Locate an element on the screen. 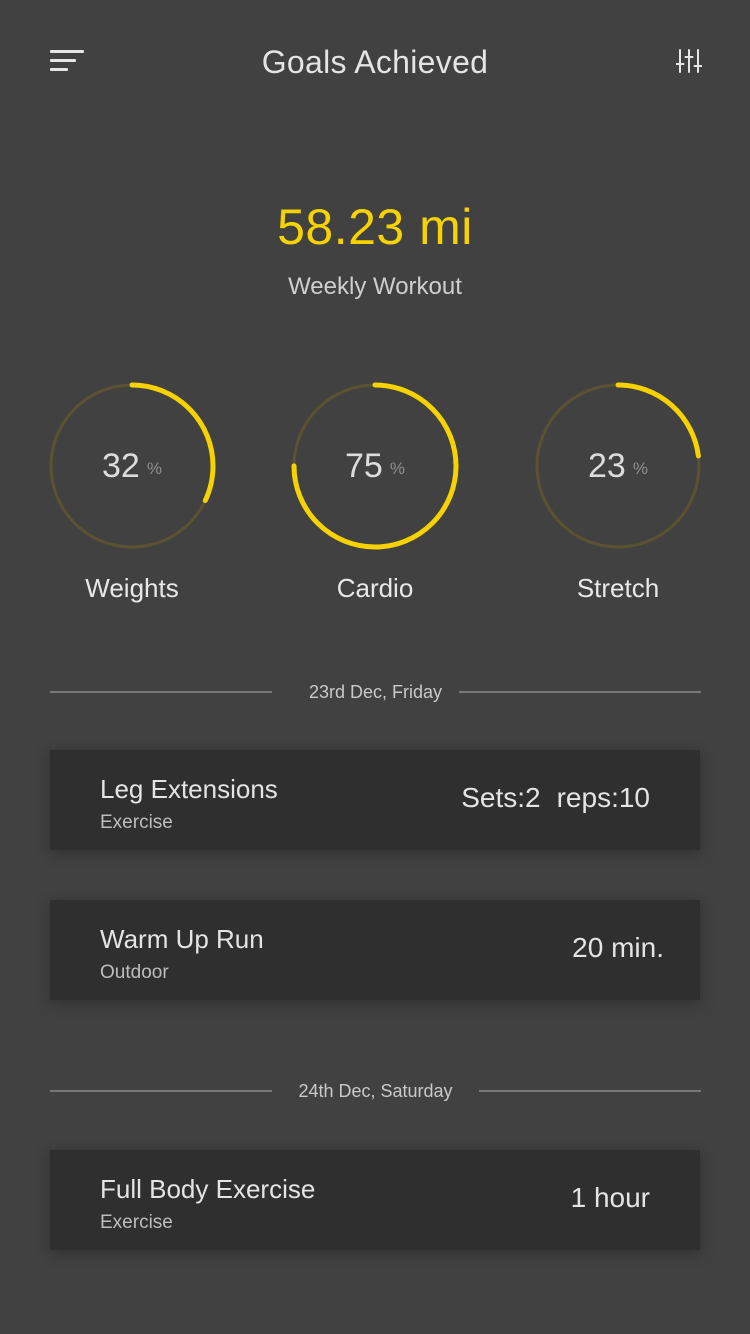  goal-label: Cardio is located at coordinates (375, 588).